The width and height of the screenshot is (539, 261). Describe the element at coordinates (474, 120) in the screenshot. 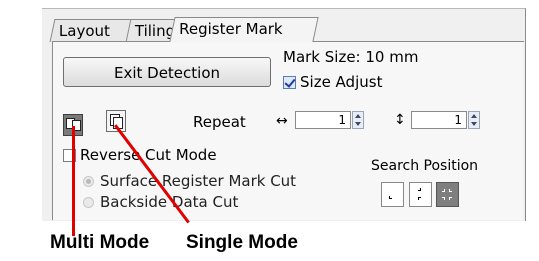

I see `repeat-vertical-spinner` at that location.